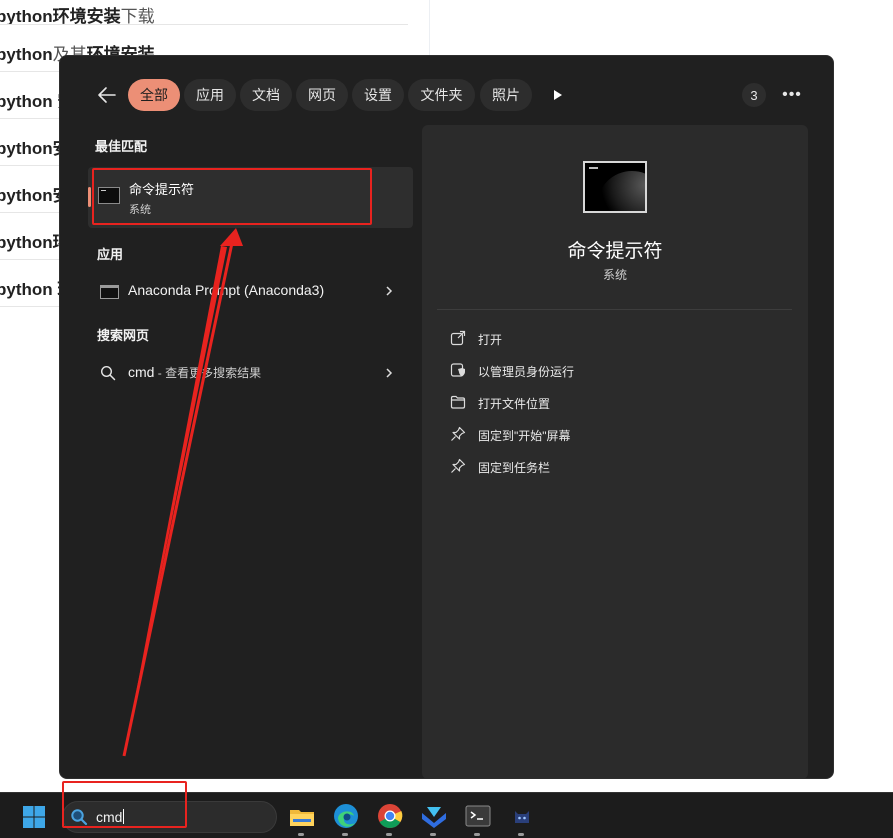 This screenshot has width=893, height=838. Describe the element at coordinates (169, 817) in the screenshot. I see `taskbar-search-input: cmd` at that location.